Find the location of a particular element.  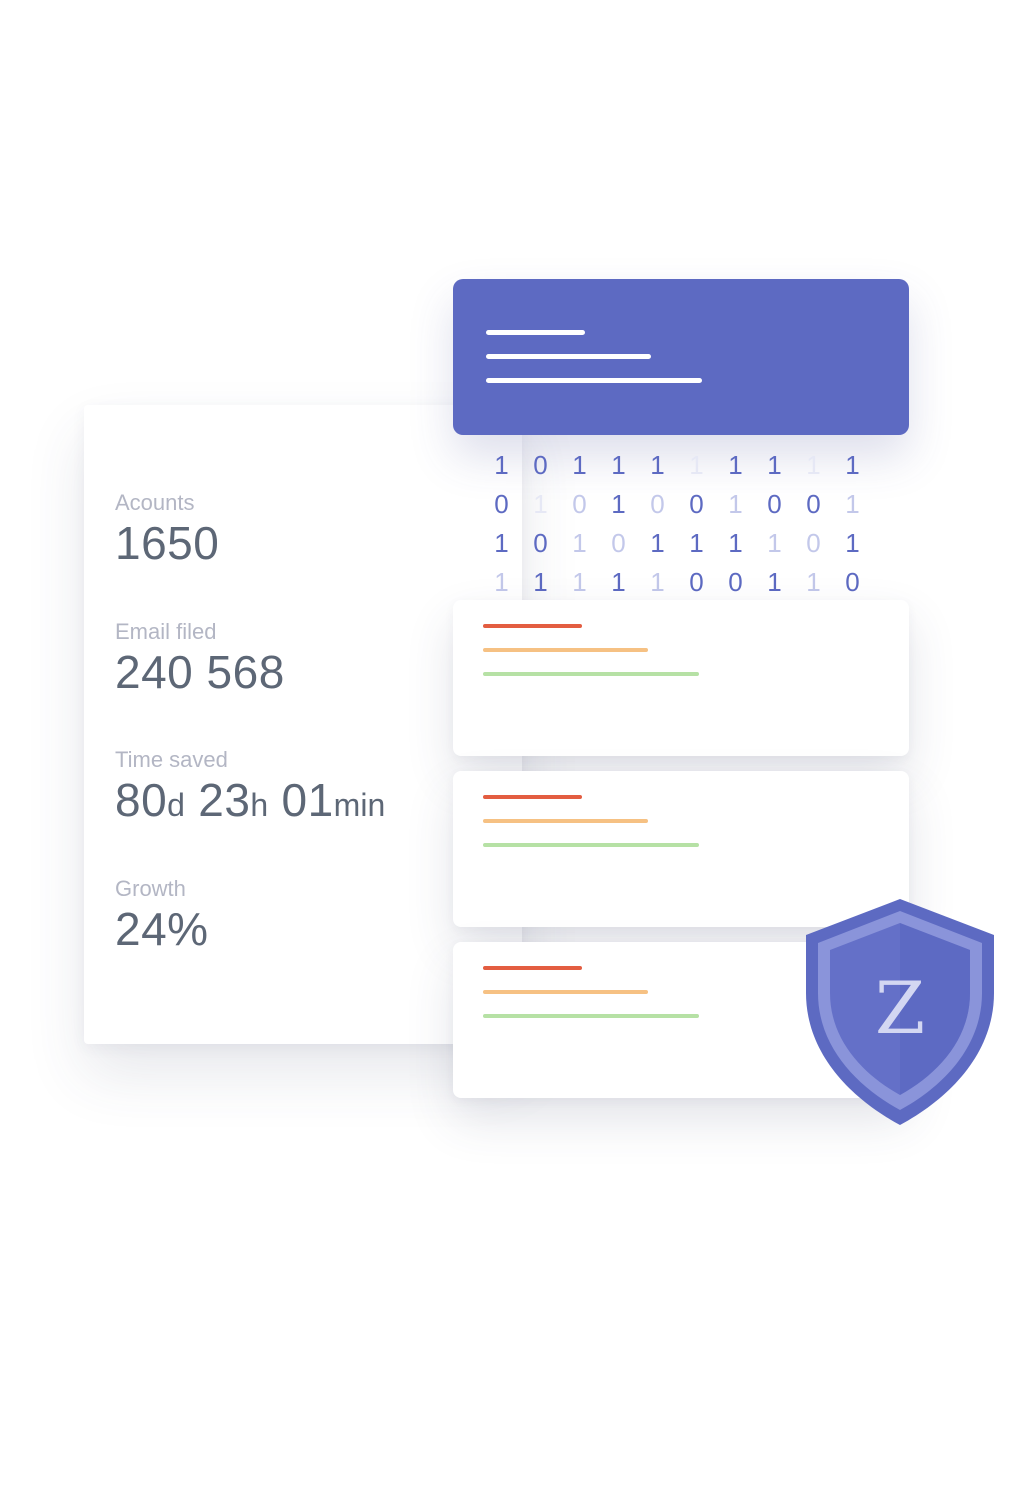

stat-value: 80d 23h 01min is located at coordinates (250, 802).